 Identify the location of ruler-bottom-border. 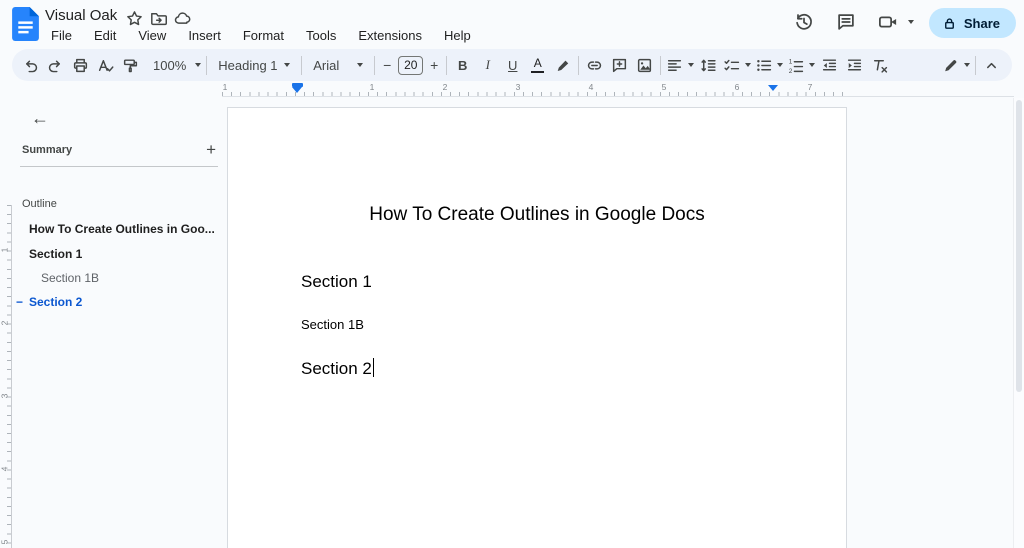
(618, 96).